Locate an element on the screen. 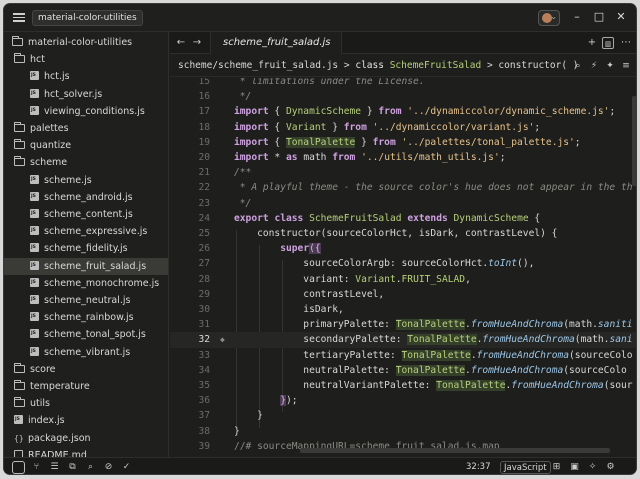  ai-assistant-icon: ✧ is located at coordinates (592, 467).